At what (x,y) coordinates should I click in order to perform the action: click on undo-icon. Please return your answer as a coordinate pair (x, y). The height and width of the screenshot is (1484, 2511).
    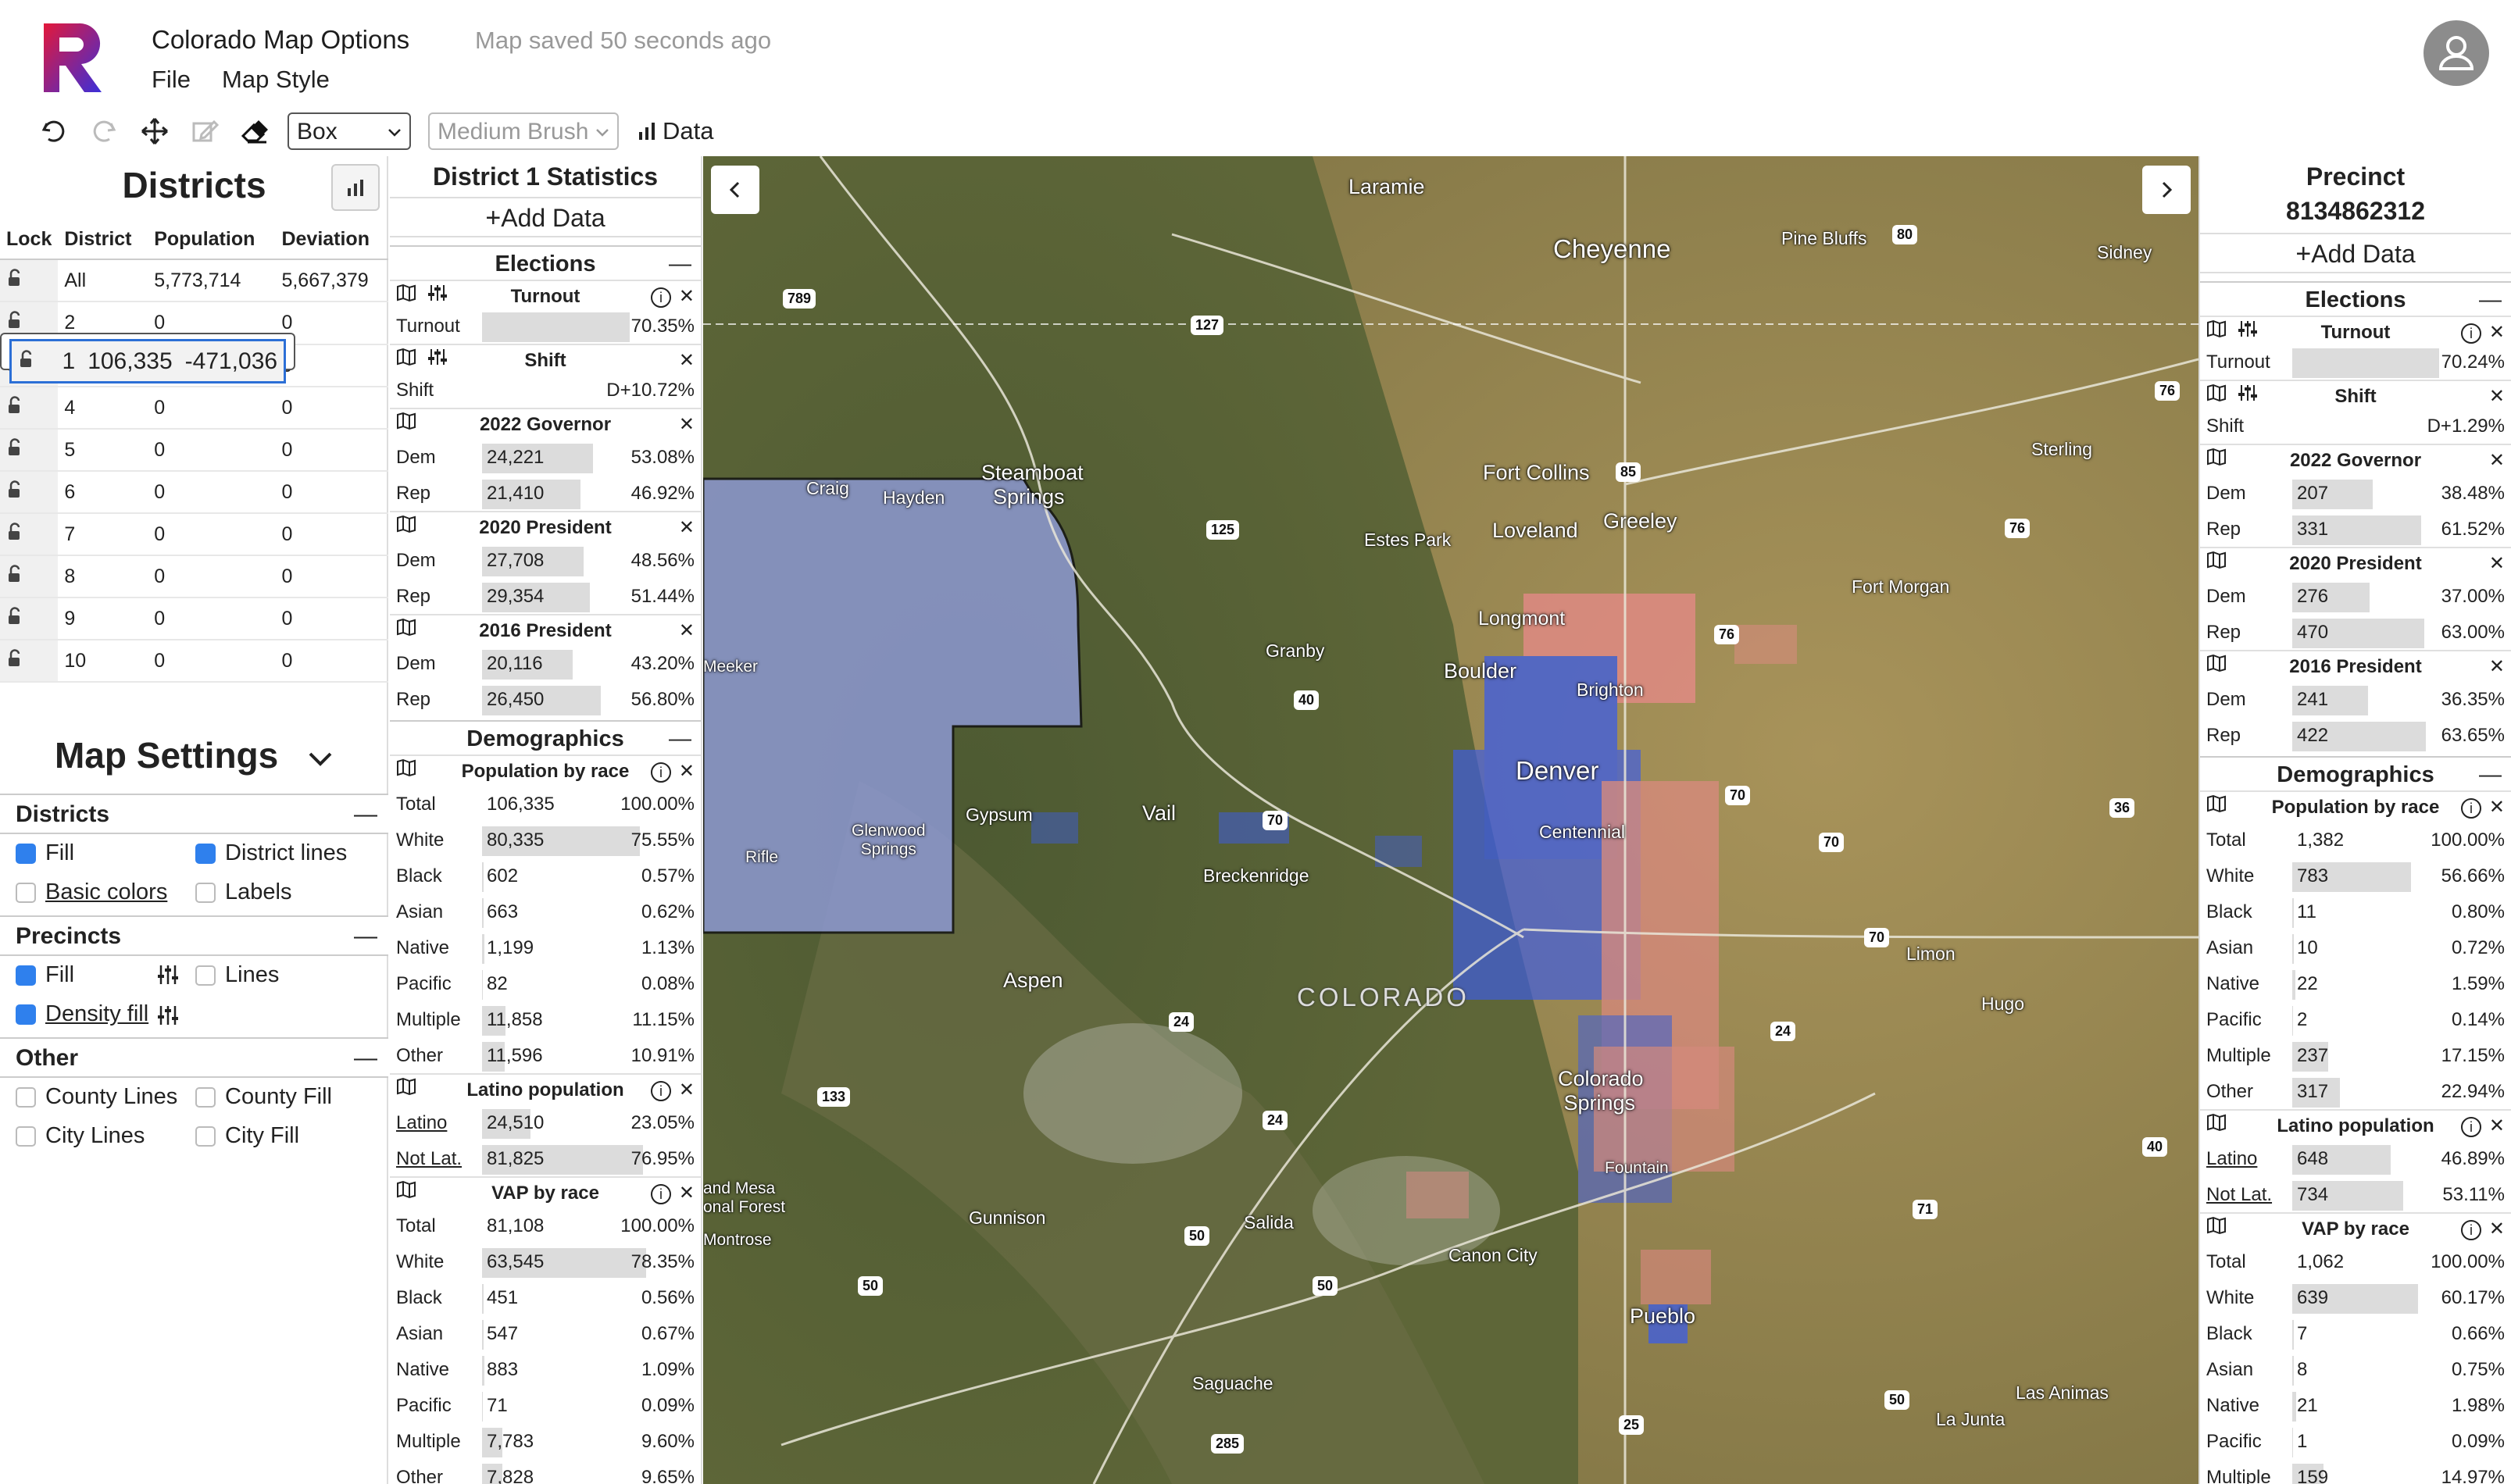
    Looking at the image, I should click on (53, 131).